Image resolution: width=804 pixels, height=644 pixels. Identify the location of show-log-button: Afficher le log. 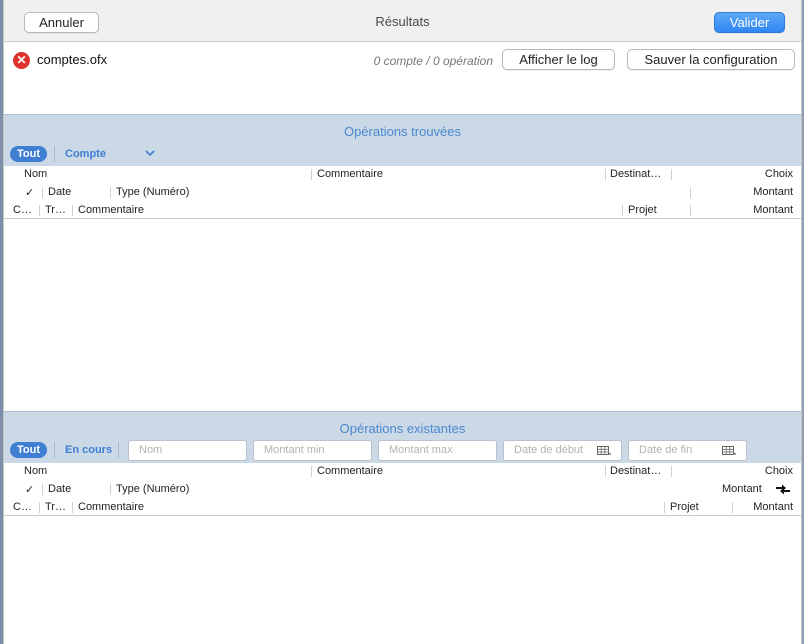
(558, 59).